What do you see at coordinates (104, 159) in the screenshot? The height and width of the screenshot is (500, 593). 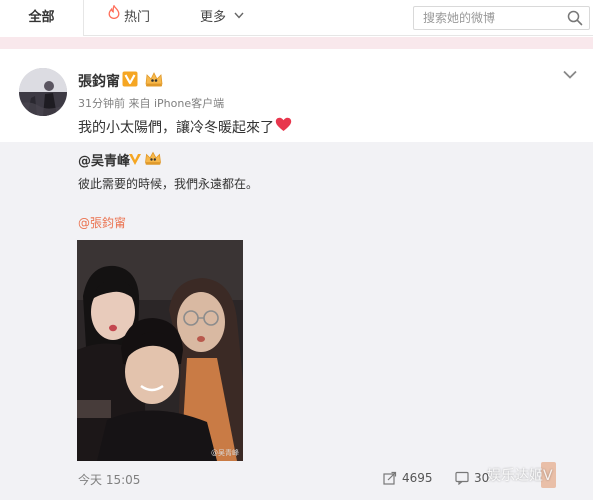 I see `repost-author: @吴青峰` at bounding box center [104, 159].